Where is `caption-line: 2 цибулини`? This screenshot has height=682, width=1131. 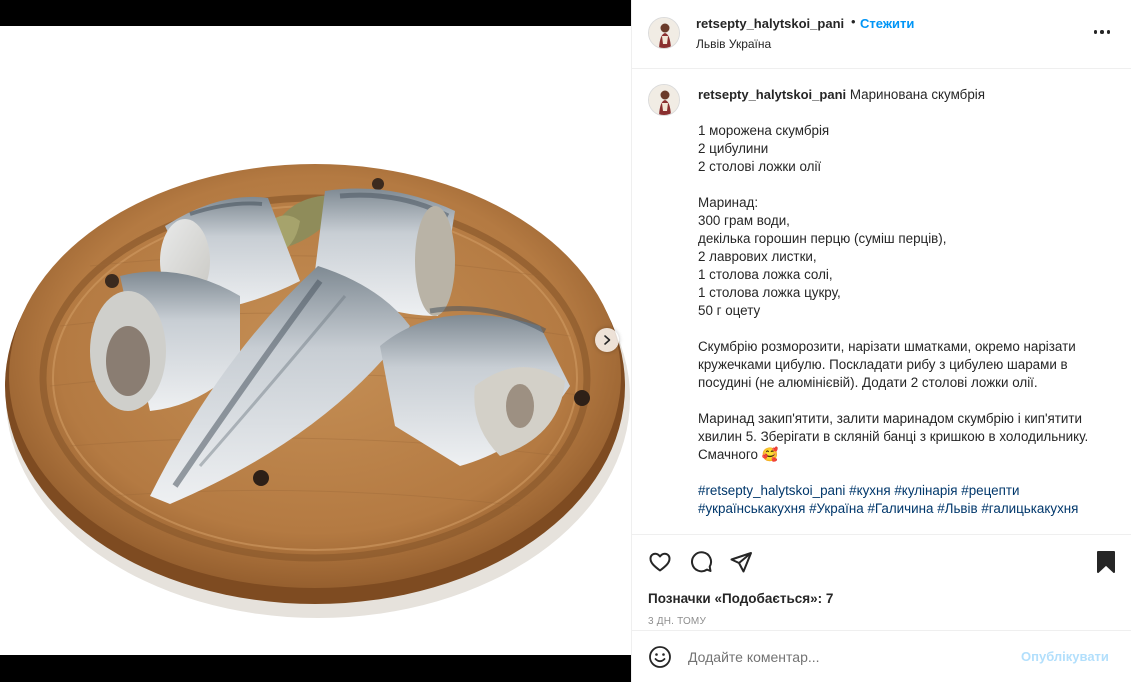 caption-line: 2 цибулини is located at coordinates (733, 148).